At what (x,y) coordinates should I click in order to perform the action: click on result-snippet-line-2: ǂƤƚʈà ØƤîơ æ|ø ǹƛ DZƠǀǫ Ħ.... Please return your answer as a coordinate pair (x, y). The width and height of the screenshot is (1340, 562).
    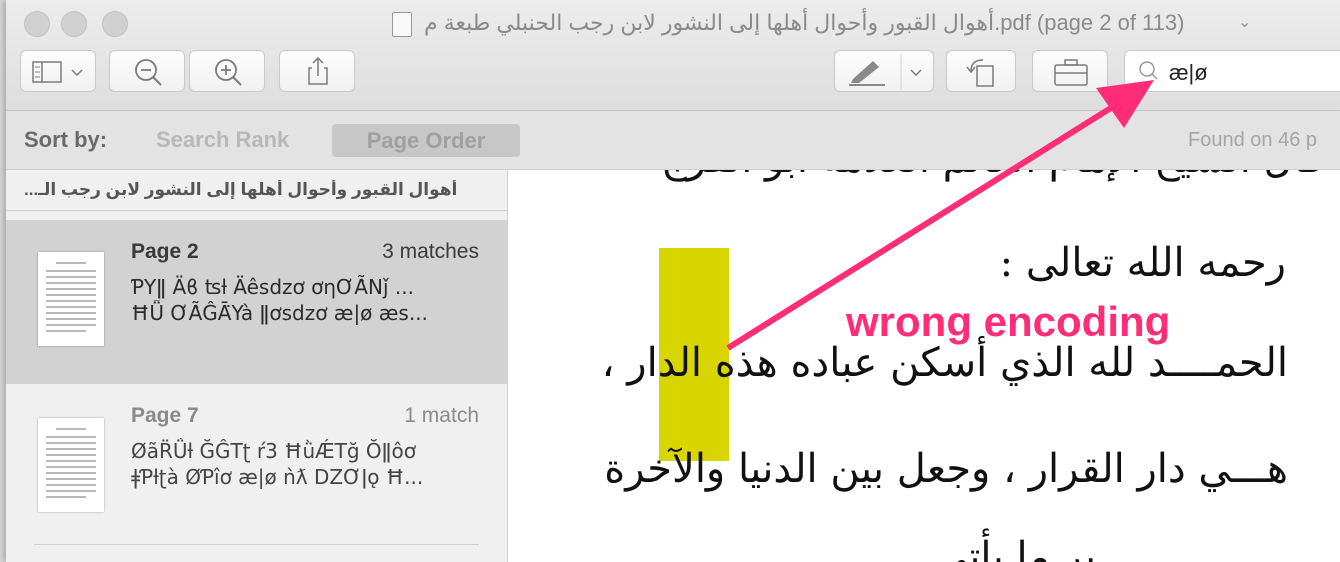
    Looking at the image, I should click on (277, 477).